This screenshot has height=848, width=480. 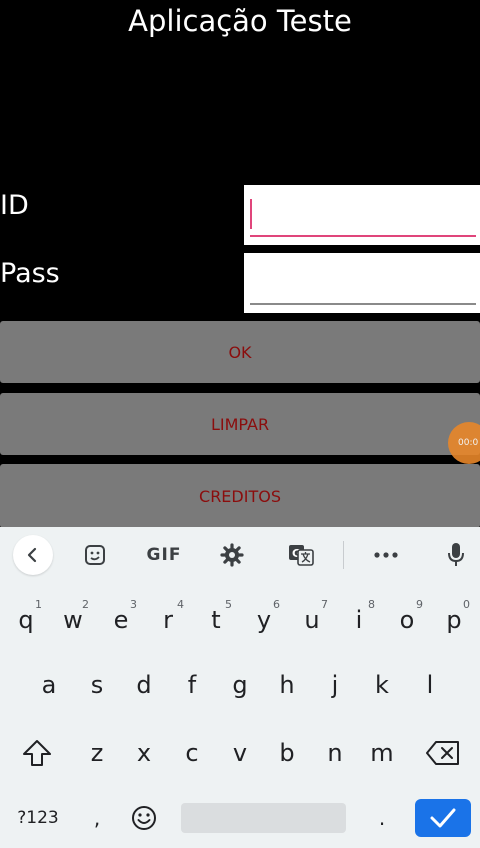 What do you see at coordinates (382, 818) in the screenshot?
I see `key-period: .` at bounding box center [382, 818].